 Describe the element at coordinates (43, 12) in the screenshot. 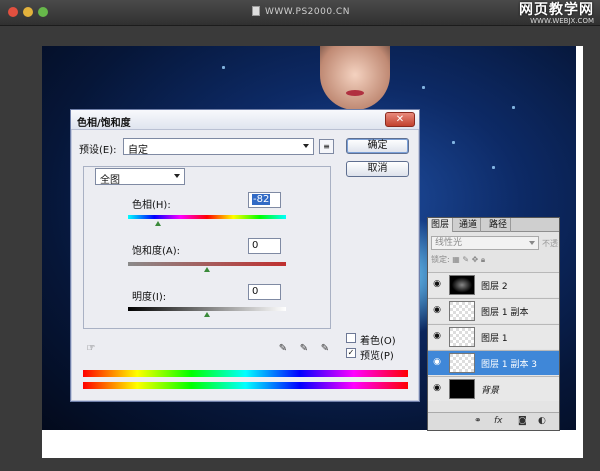

I see `zoom-window-icon` at that location.